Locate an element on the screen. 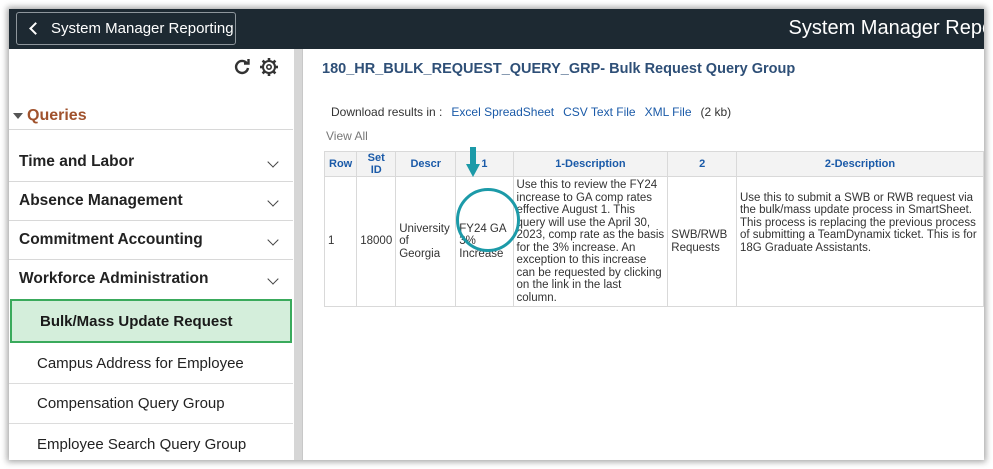 This screenshot has height=469, width=993. category-label: Workforce Administration is located at coordinates (114, 278).